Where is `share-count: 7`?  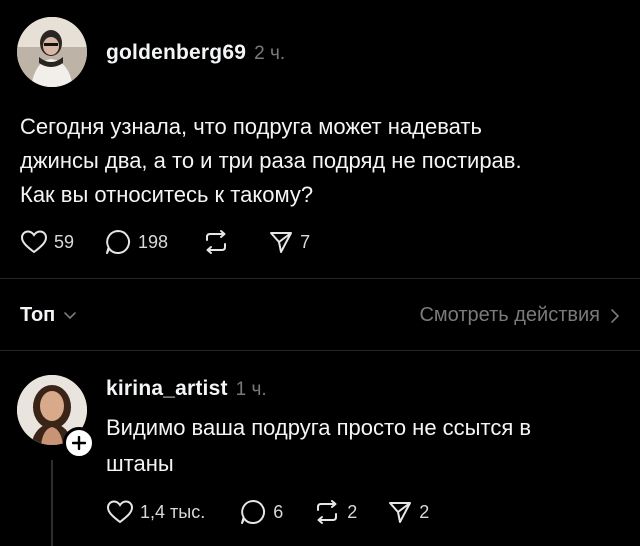 share-count: 7 is located at coordinates (305, 241).